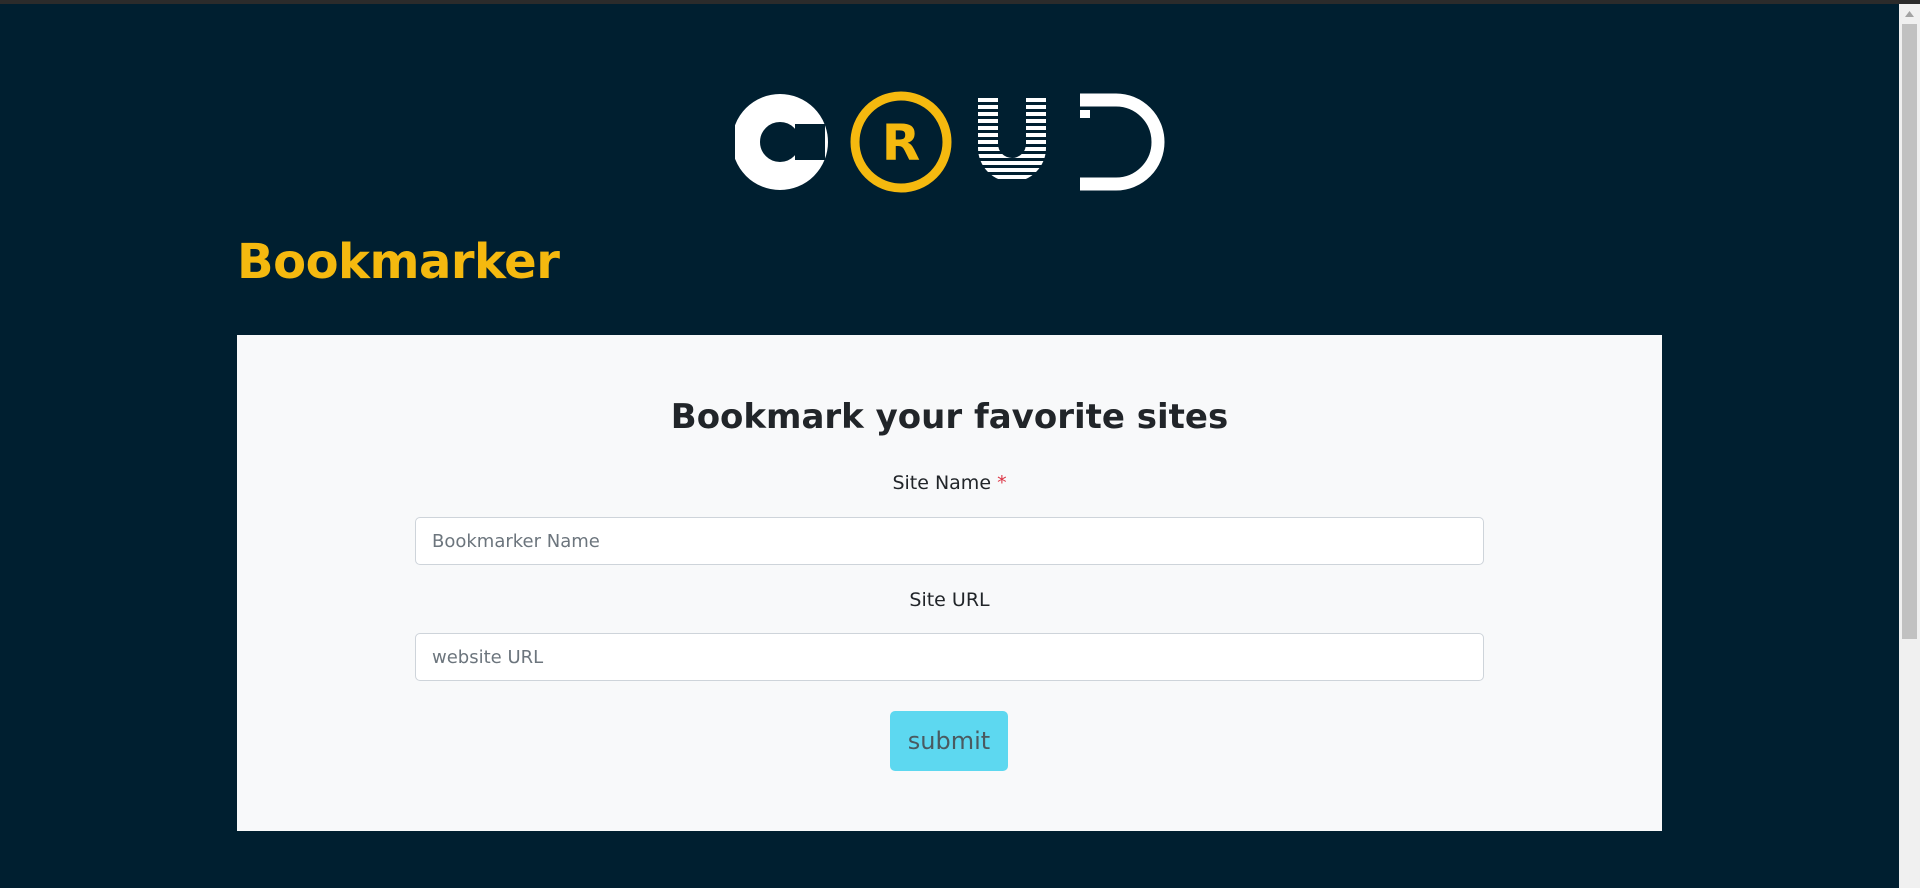  What do you see at coordinates (1909, 331) in the screenshot?
I see `scrollbar-thumb` at bounding box center [1909, 331].